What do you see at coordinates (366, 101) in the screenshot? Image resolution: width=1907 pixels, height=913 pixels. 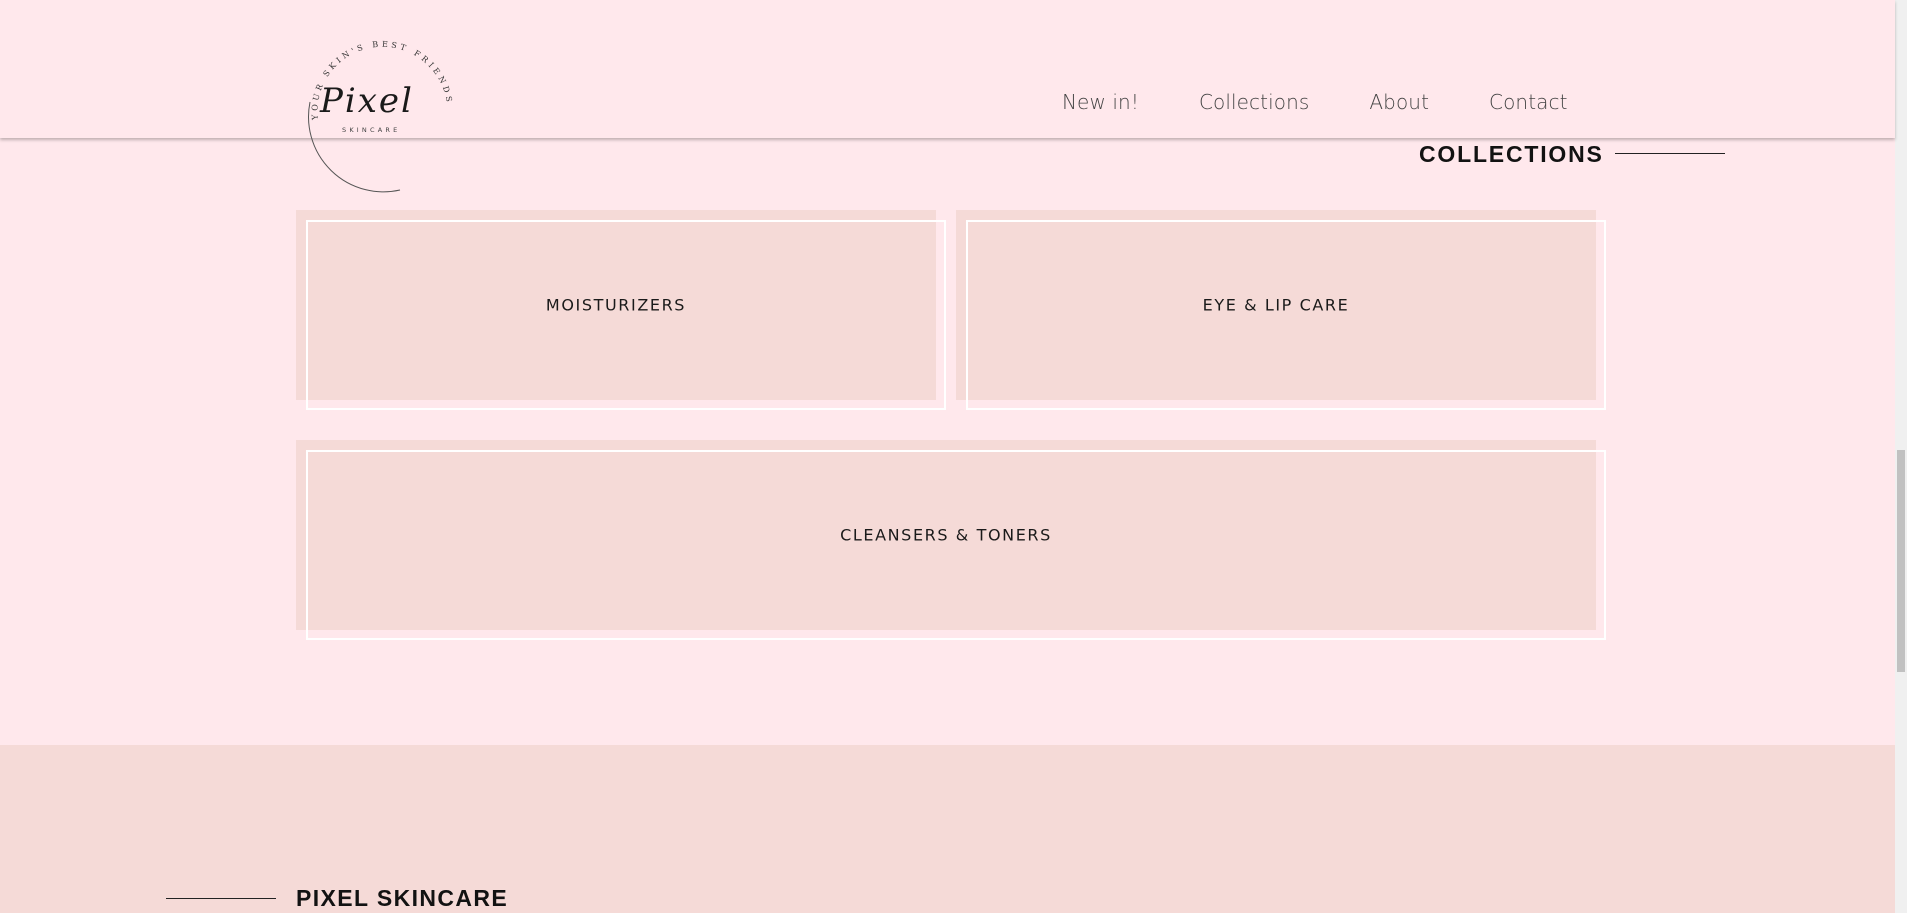 I see `svg-text: Pixel` at bounding box center [366, 101].